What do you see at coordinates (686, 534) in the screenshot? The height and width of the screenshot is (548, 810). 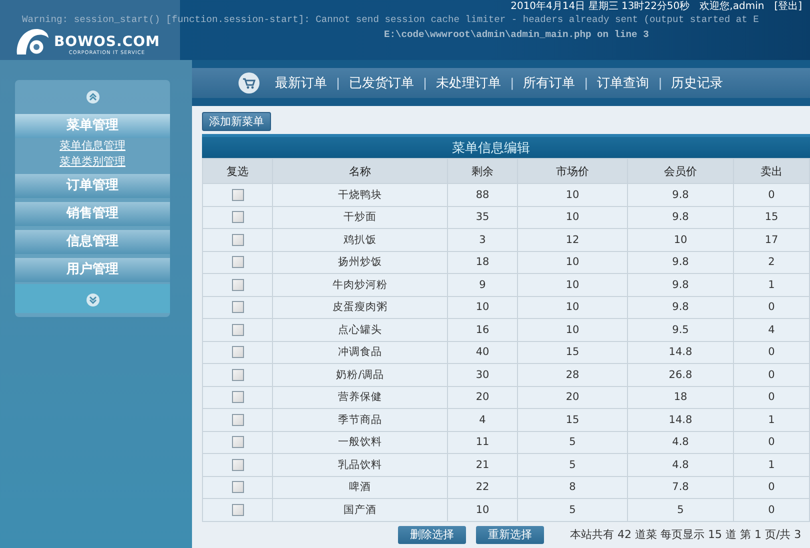 I see `pagination-text: 本站共有 42 道菜 每页显示 15 道 第 1 页/共 3` at bounding box center [686, 534].